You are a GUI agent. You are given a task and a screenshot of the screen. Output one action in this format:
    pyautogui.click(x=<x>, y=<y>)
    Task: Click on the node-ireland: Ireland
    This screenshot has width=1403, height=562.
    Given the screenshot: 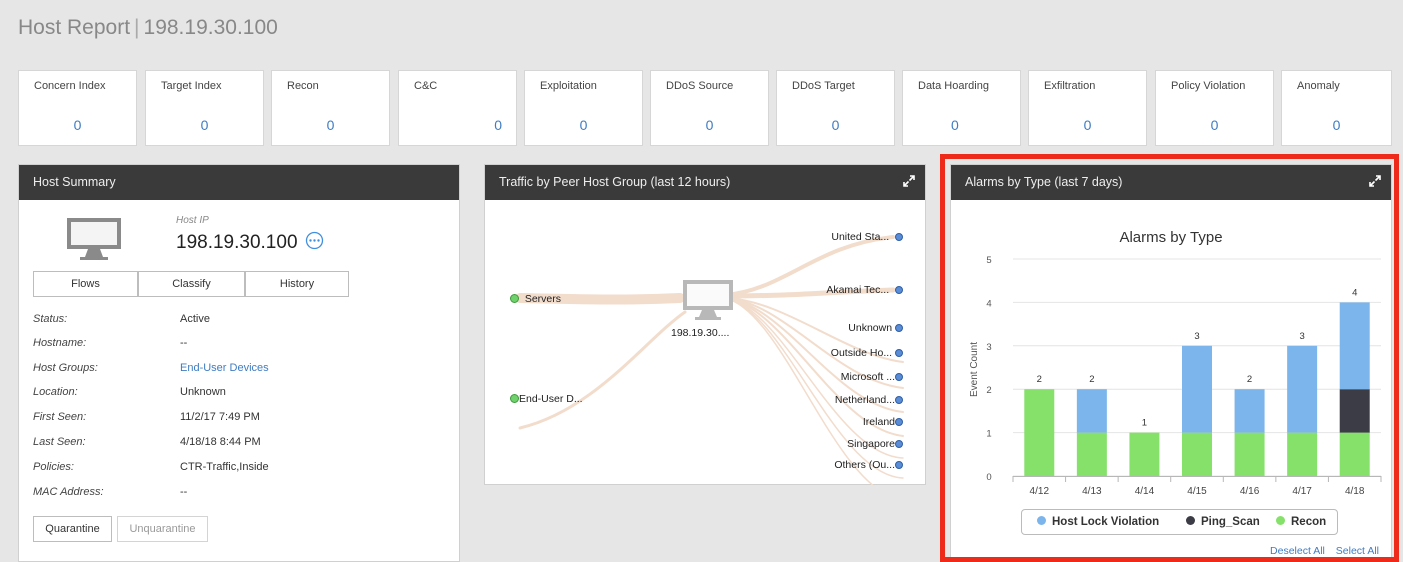 What is the action you would take?
    pyautogui.click(x=883, y=422)
    